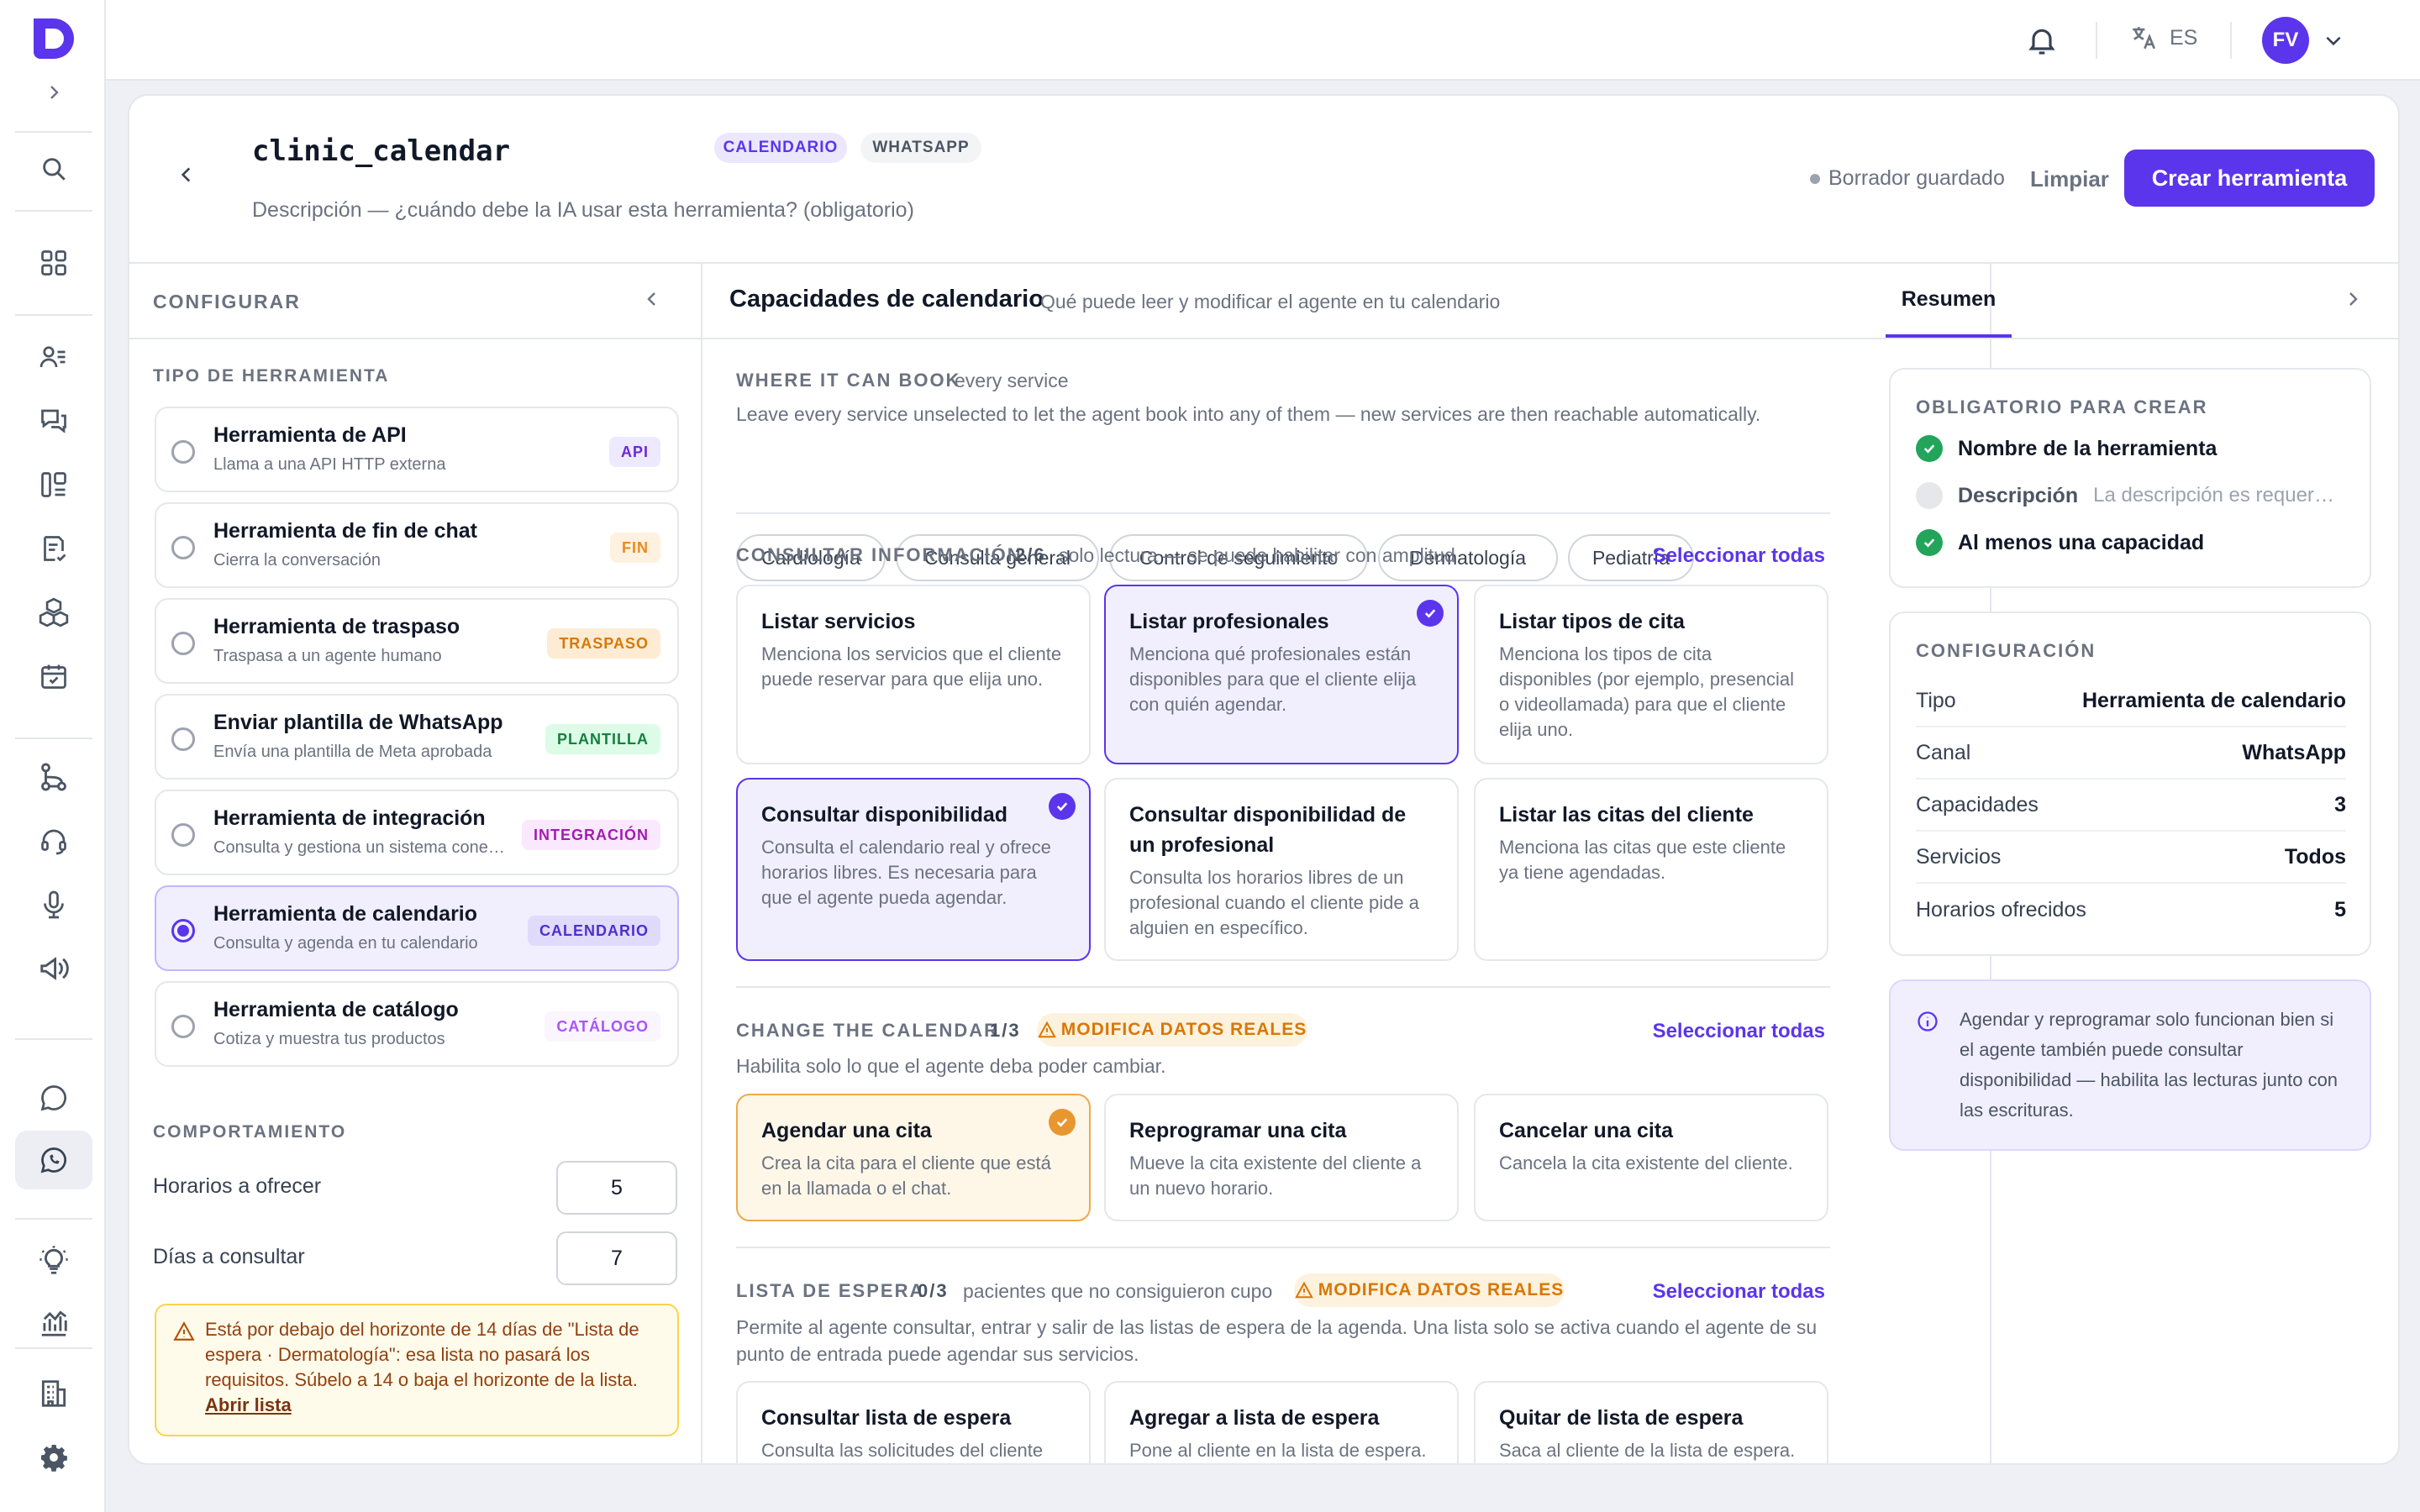 The image size is (2420, 1512). Describe the element at coordinates (336, 1009) in the screenshot. I see `tool-title: Herramienta de catálogo` at that location.